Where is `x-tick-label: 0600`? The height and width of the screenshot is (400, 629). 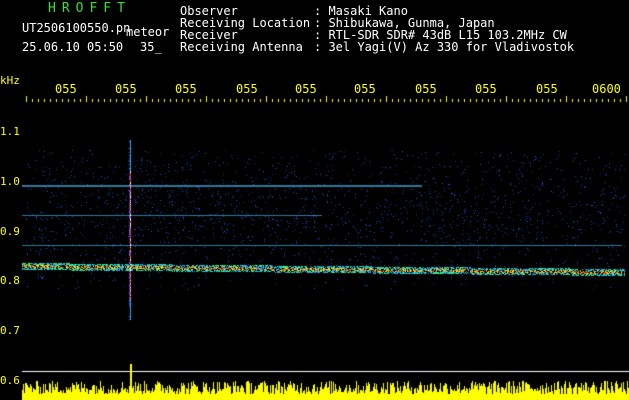 x-tick-label: 0600 is located at coordinates (606, 89).